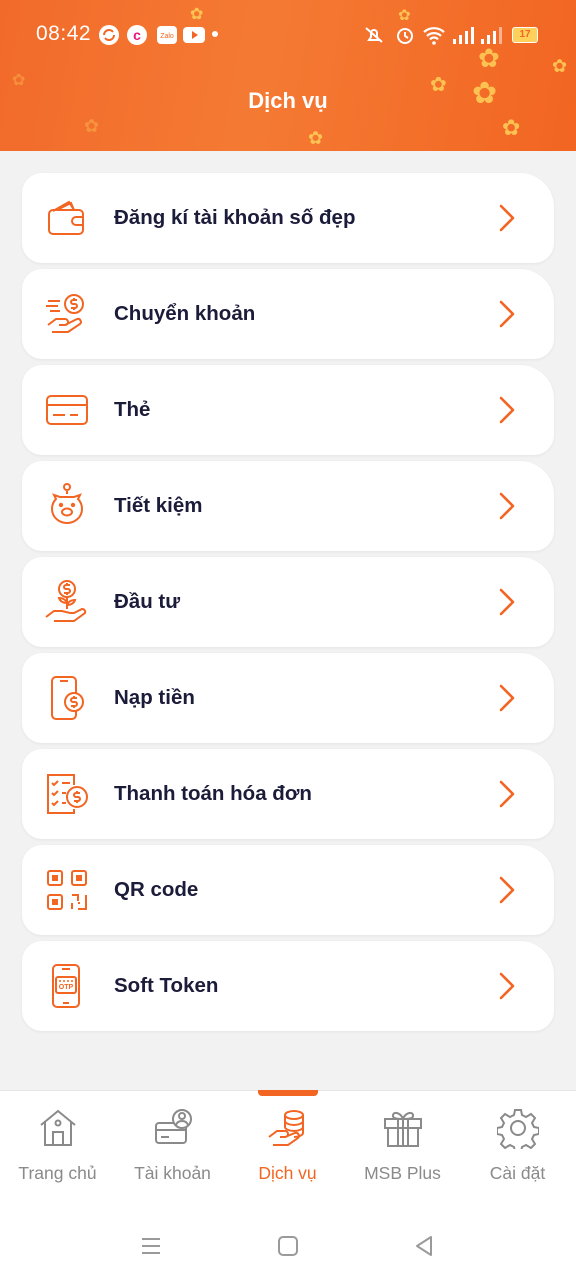 Image resolution: width=576 pixels, height=1281 pixels. What do you see at coordinates (374, 35) in the screenshot?
I see `mute-icon` at bounding box center [374, 35].